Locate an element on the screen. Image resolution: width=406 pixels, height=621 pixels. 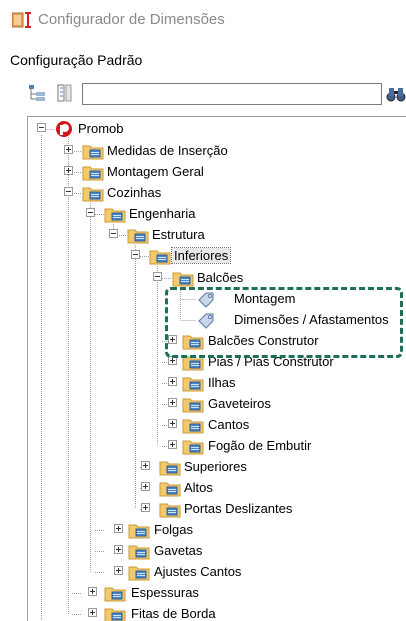
tree-node-medidas-de-insercao: Medidas de Inserção is located at coordinates (217, 151).